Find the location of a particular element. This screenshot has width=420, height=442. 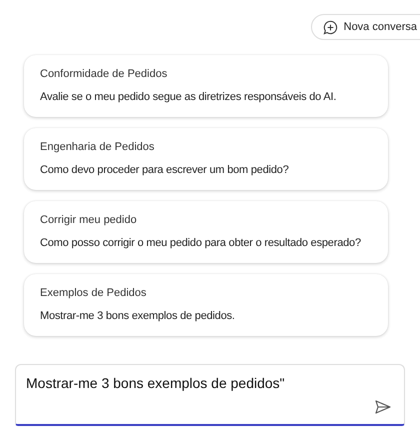

suggestion-card: Conformidade de Pedidos Avalie se o meu pedido segue as diretrizes responsáveis do AI. is located at coordinates (206, 86).